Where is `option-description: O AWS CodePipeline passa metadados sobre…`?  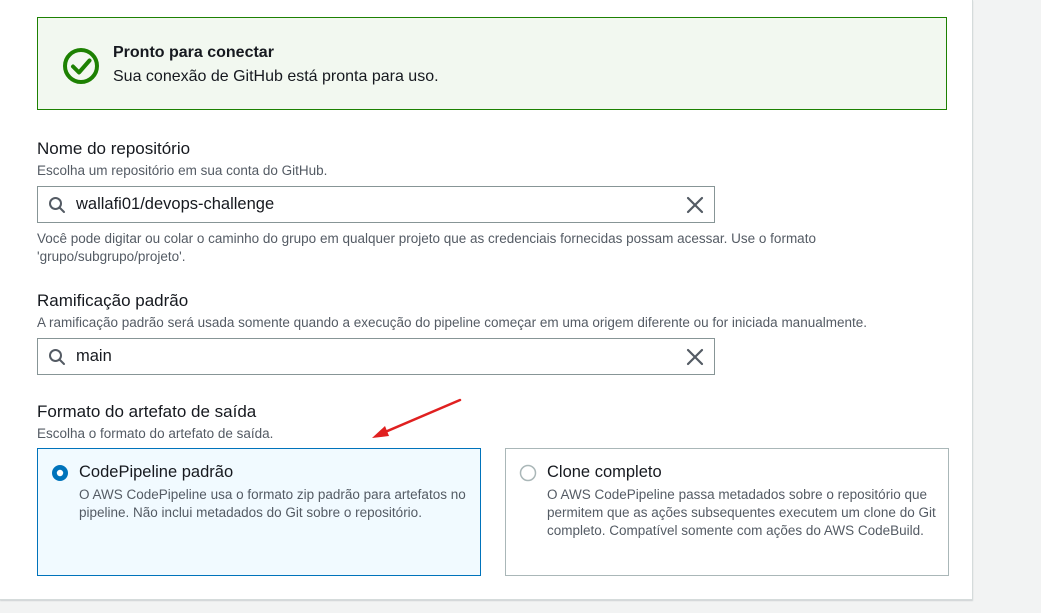
option-description: O AWS CodePipeline passa metadados sobre… is located at coordinates (741, 512).